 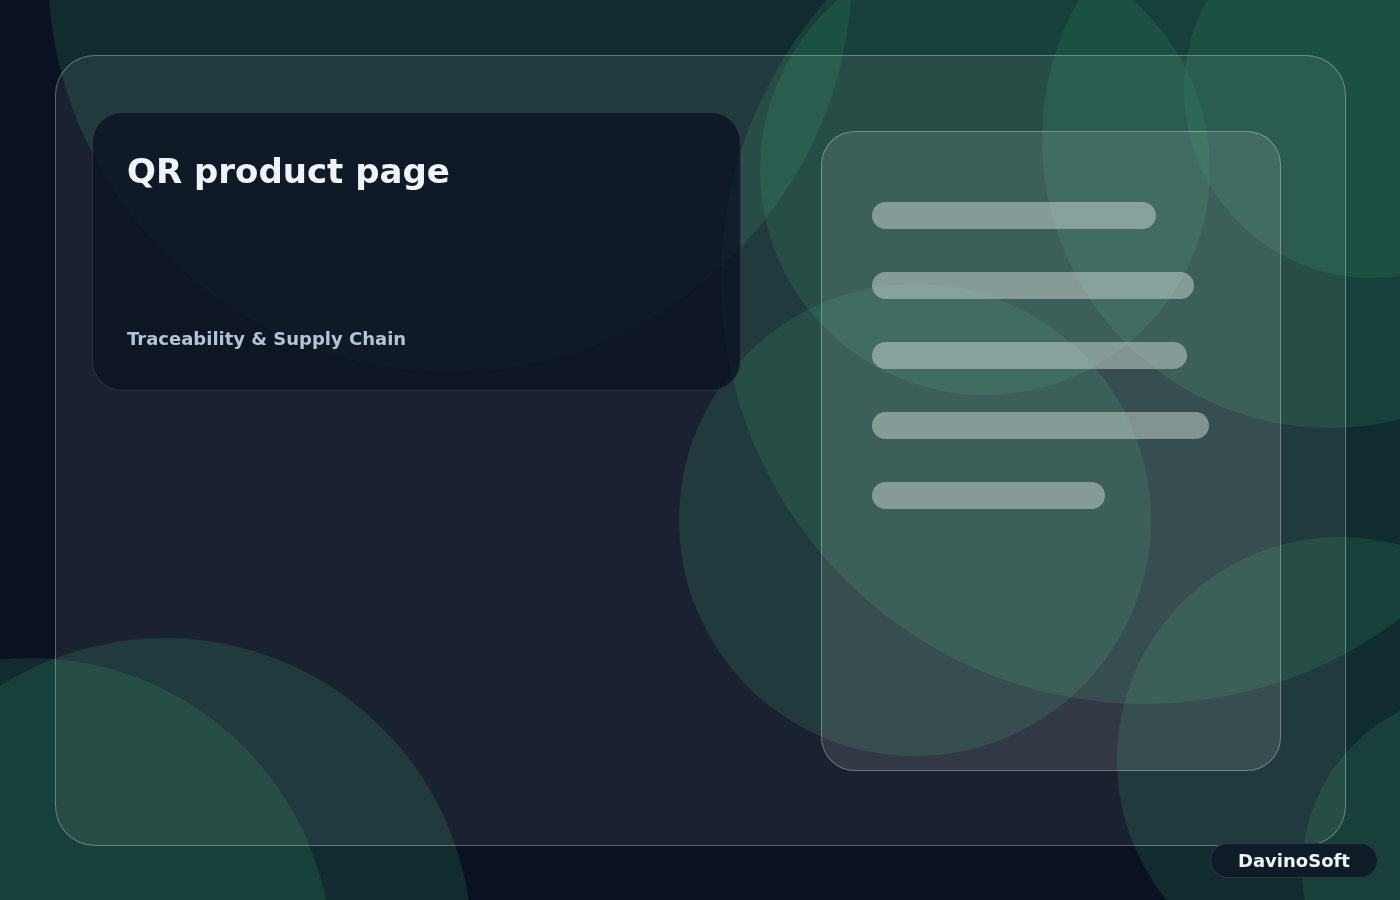 What do you see at coordinates (1294, 860) in the screenshot?
I see `brand-label: DavinoSoft` at bounding box center [1294, 860].